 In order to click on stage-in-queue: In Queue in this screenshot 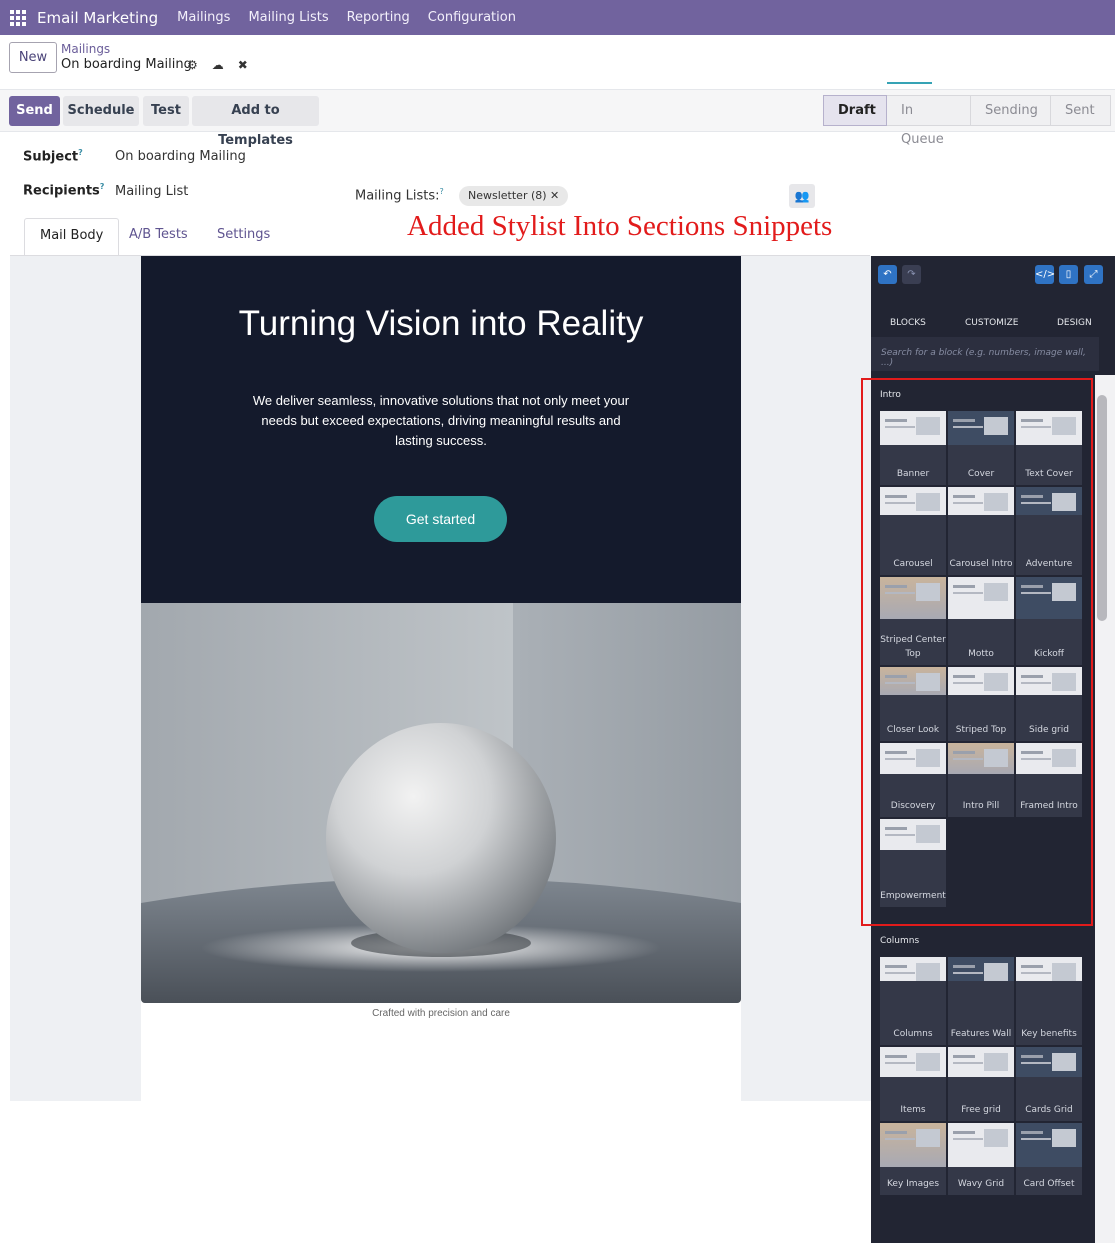, I will do `click(929, 121)`.